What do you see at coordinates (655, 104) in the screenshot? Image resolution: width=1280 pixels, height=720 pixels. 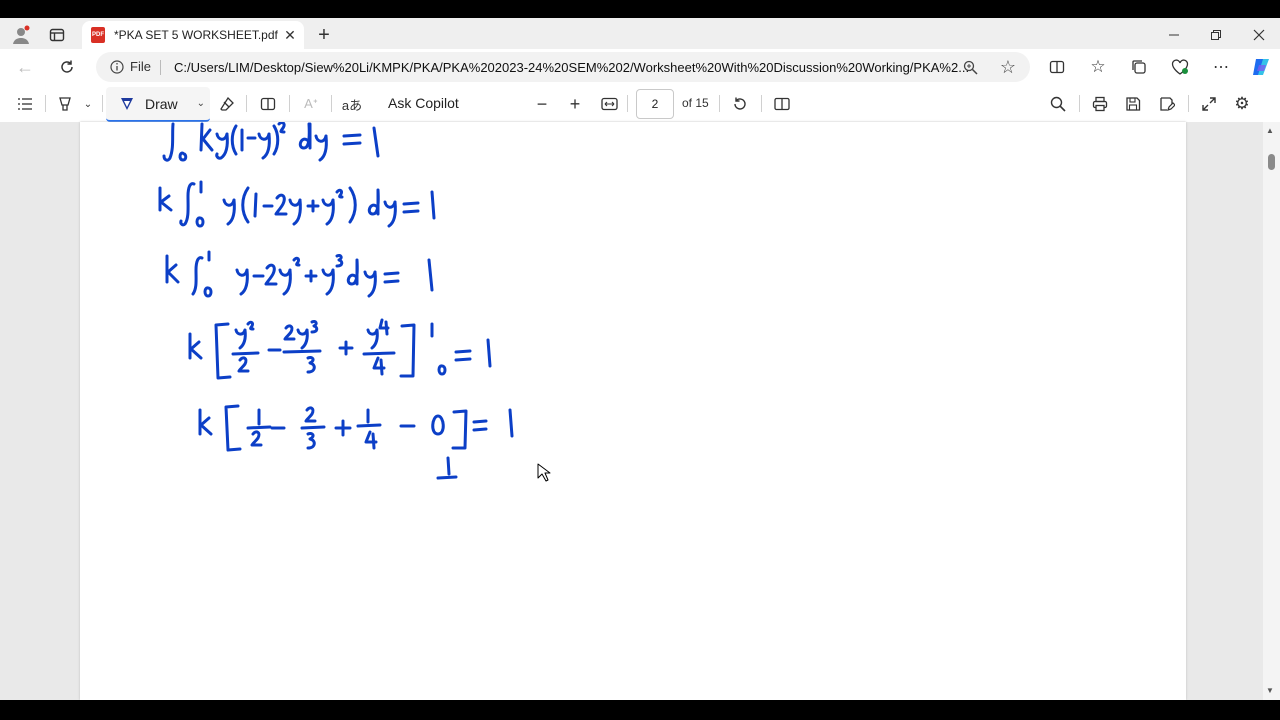 I see `page-number-input: 2` at bounding box center [655, 104].